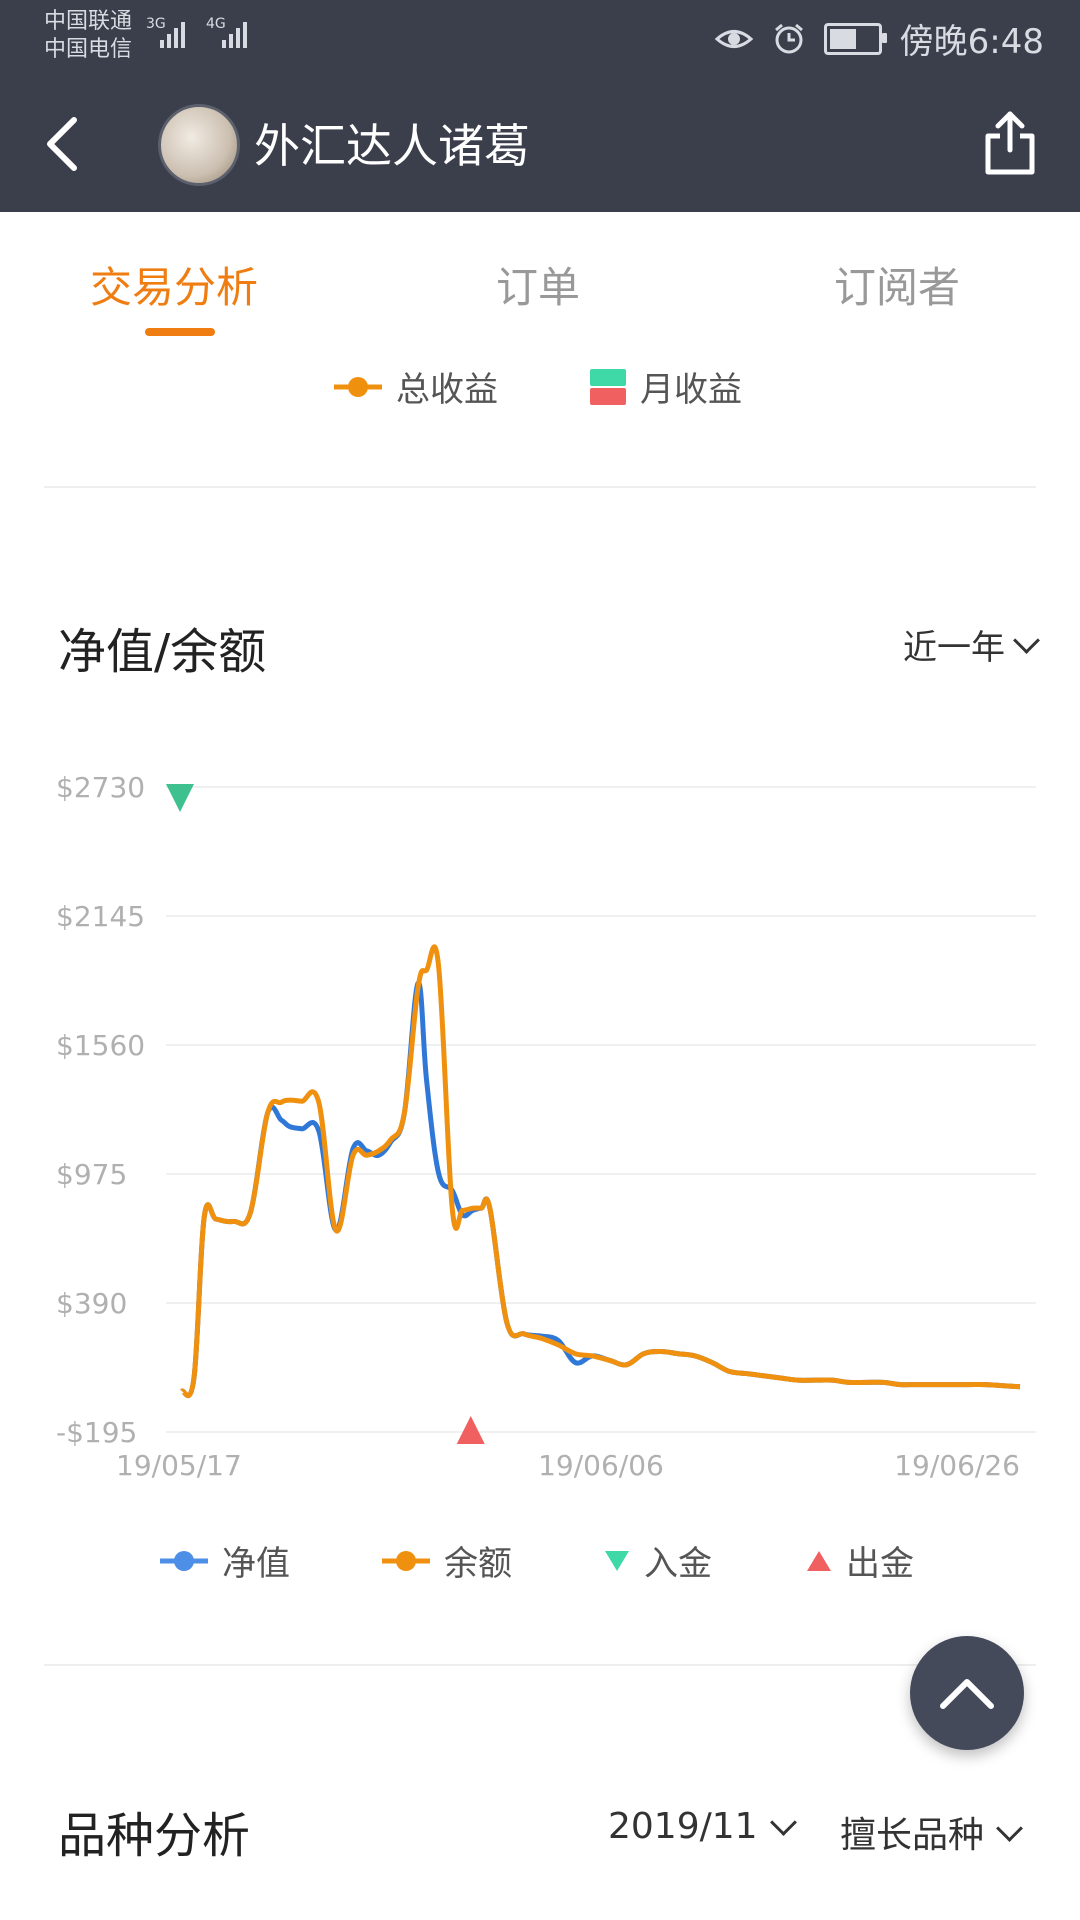  I want to click on chevron-up-icon, so click(967, 1694).